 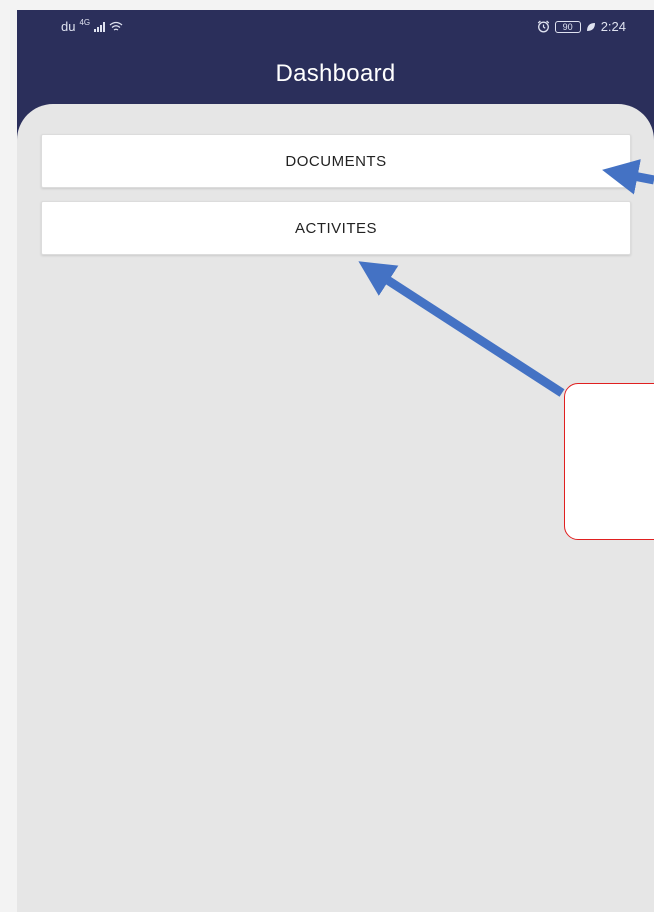 I want to click on carrier-label: du, so click(x=68, y=26).